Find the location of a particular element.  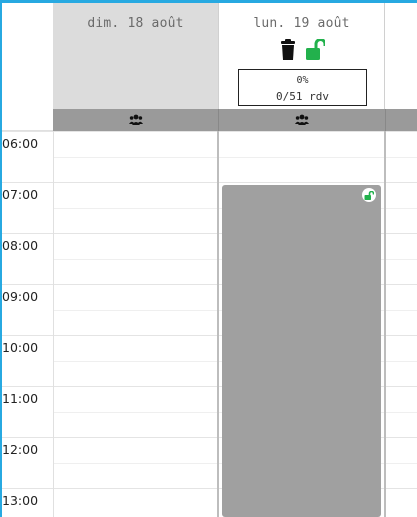

hour-label: 08:00 is located at coordinates (20, 245).